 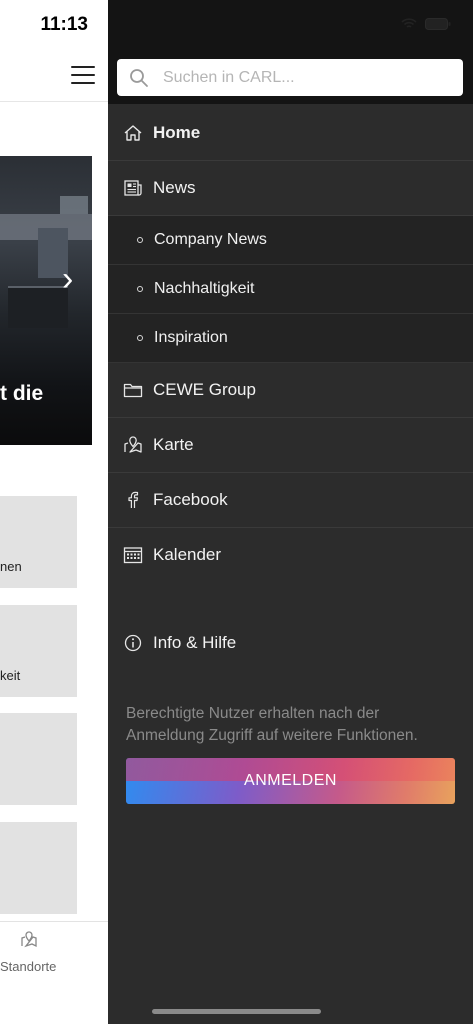 I want to click on submenu-item-label: Company News, so click(x=210, y=239).